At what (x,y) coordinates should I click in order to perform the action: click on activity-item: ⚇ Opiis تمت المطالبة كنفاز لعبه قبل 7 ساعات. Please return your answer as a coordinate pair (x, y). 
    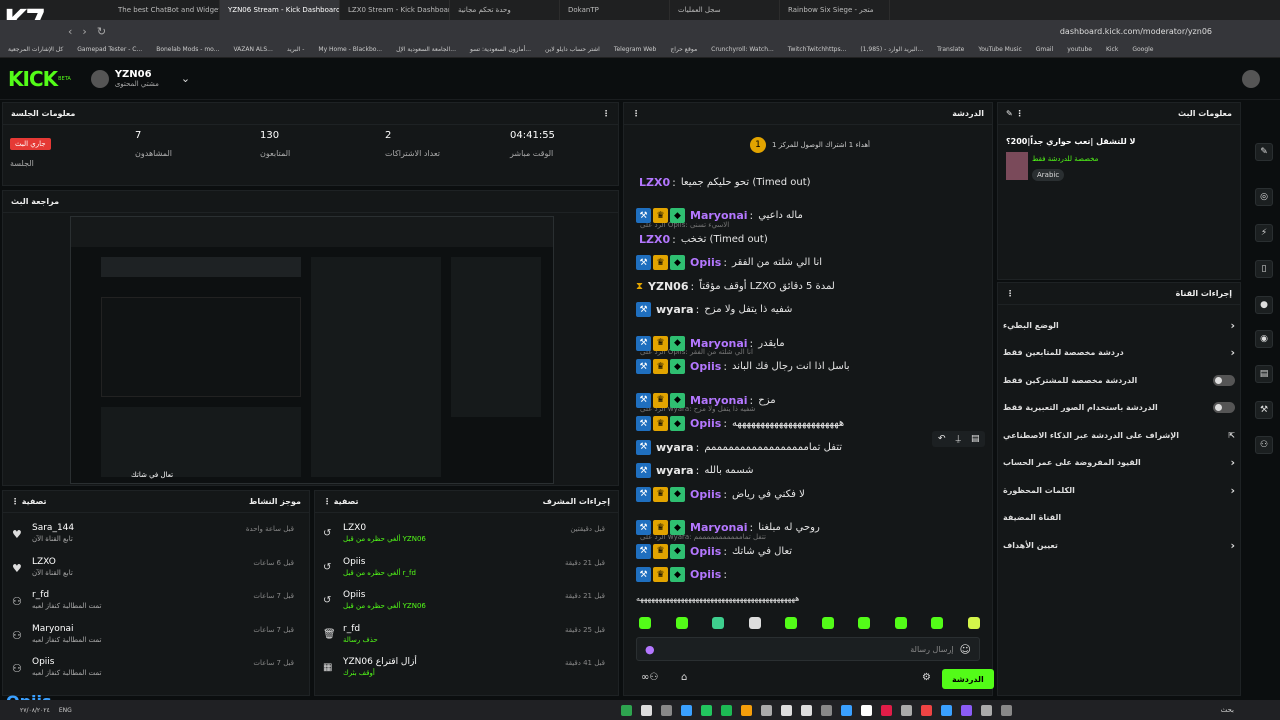
    Looking at the image, I should click on (157, 672).